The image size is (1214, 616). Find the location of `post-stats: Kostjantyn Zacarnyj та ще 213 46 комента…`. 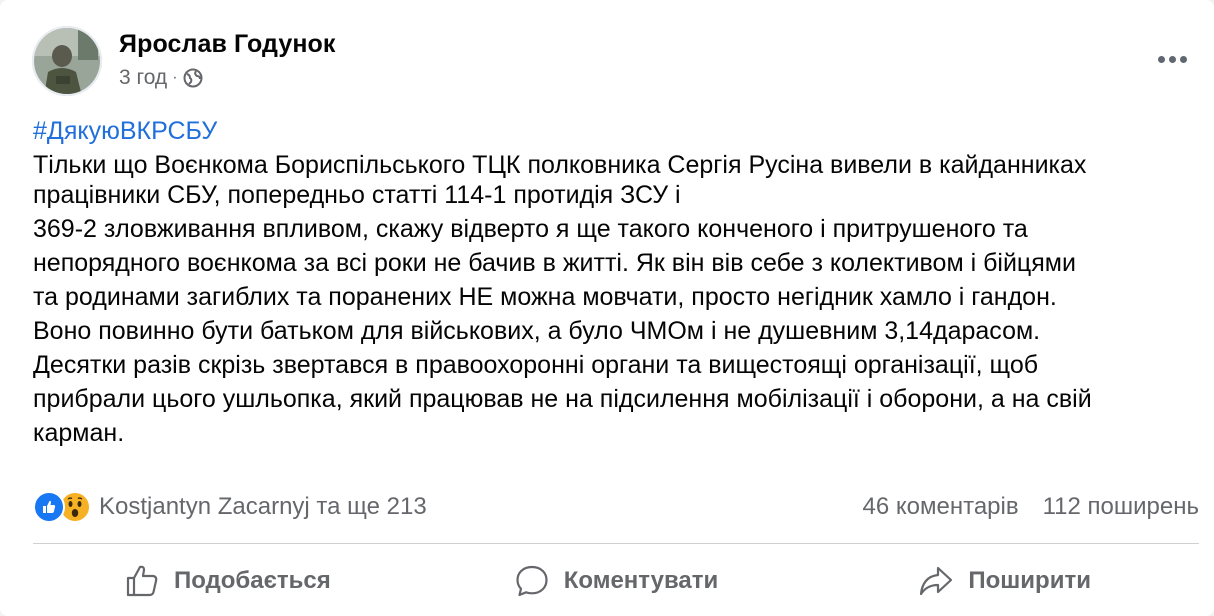

post-stats: Kostjantyn Zacarnyj та ще 213 46 комента… is located at coordinates (616, 508).